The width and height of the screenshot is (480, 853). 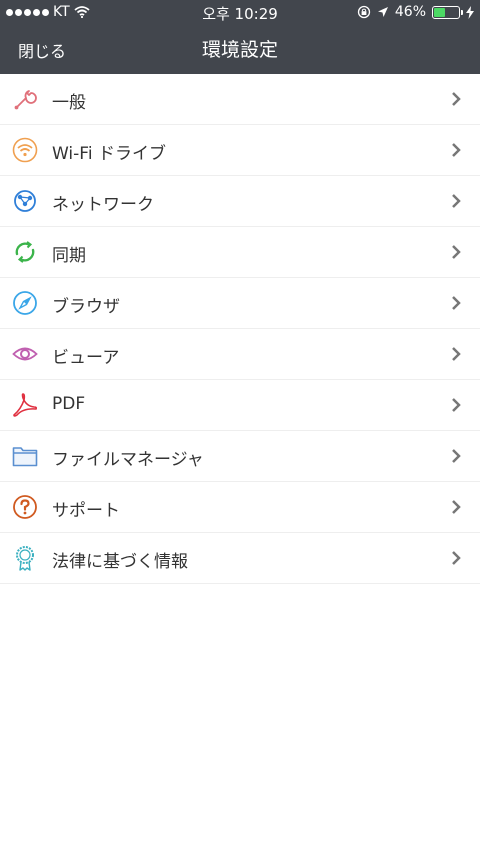 What do you see at coordinates (103, 205) in the screenshot?
I see `settings-item-label: ネットワーク` at bounding box center [103, 205].